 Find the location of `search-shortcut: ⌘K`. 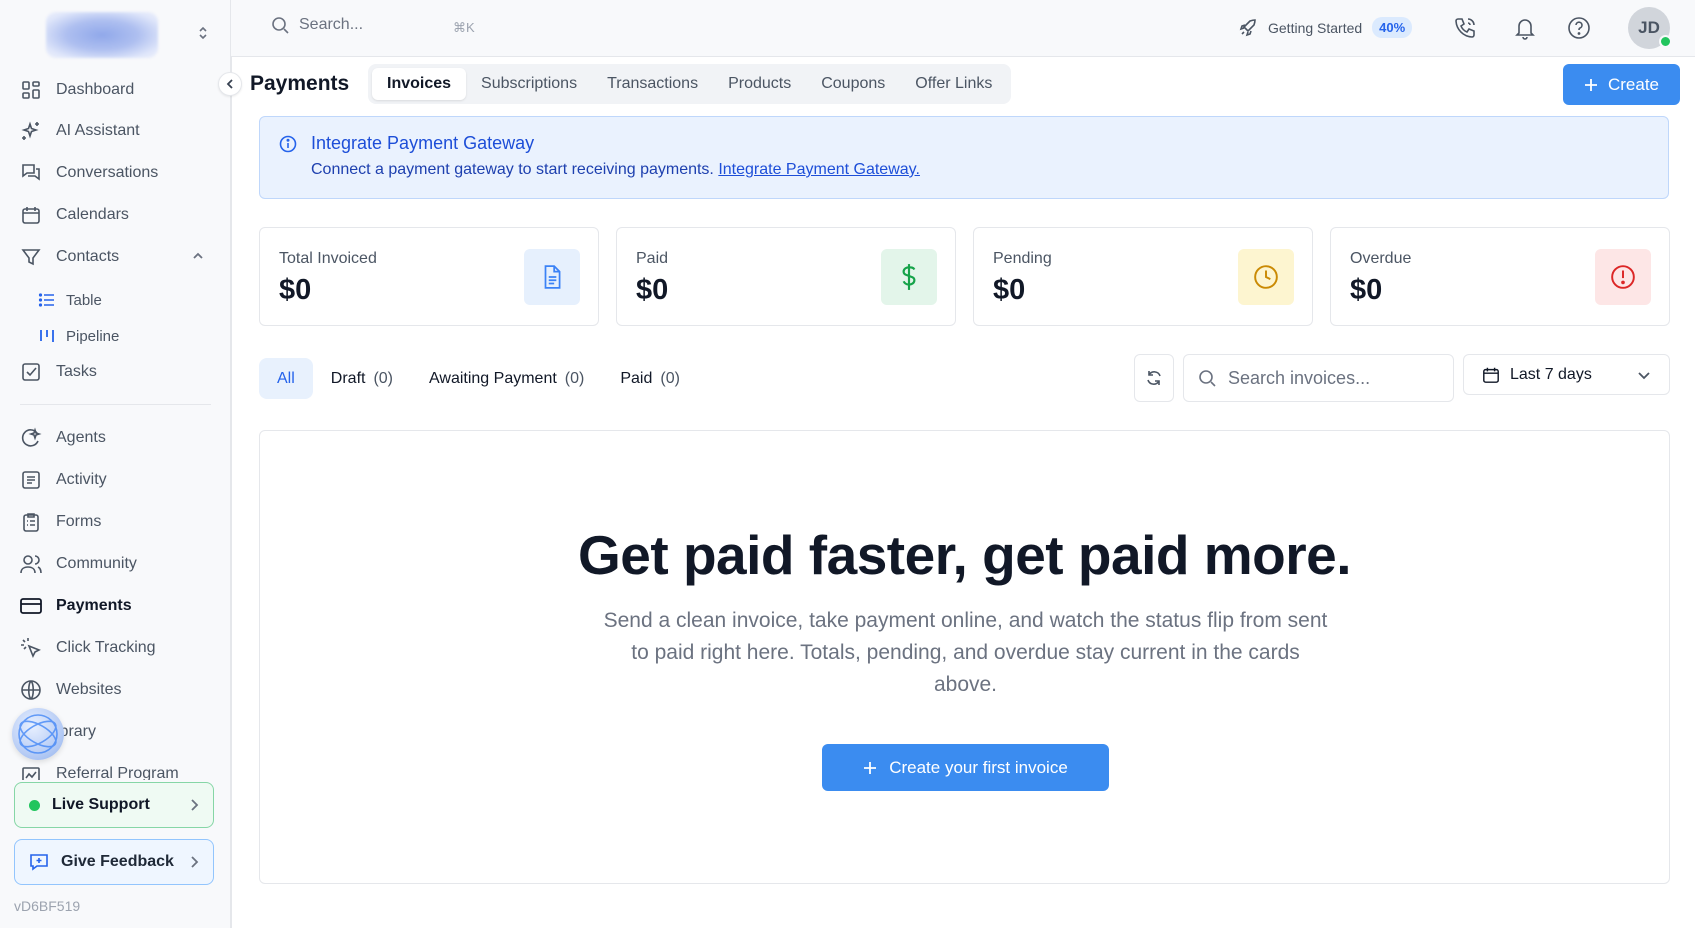

search-shortcut: ⌘K is located at coordinates (464, 27).